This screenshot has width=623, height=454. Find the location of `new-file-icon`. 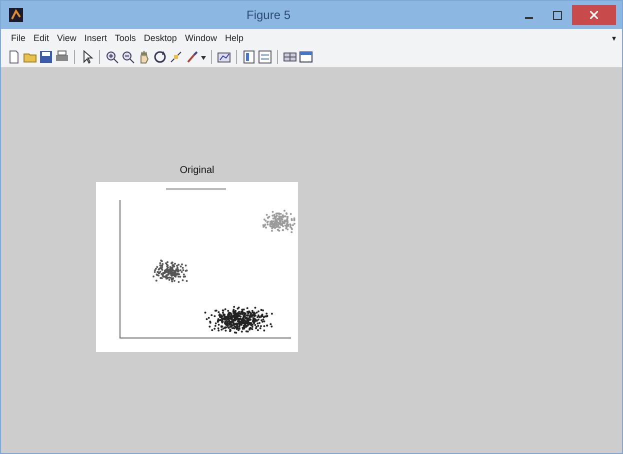

new-file-icon is located at coordinates (14, 57).